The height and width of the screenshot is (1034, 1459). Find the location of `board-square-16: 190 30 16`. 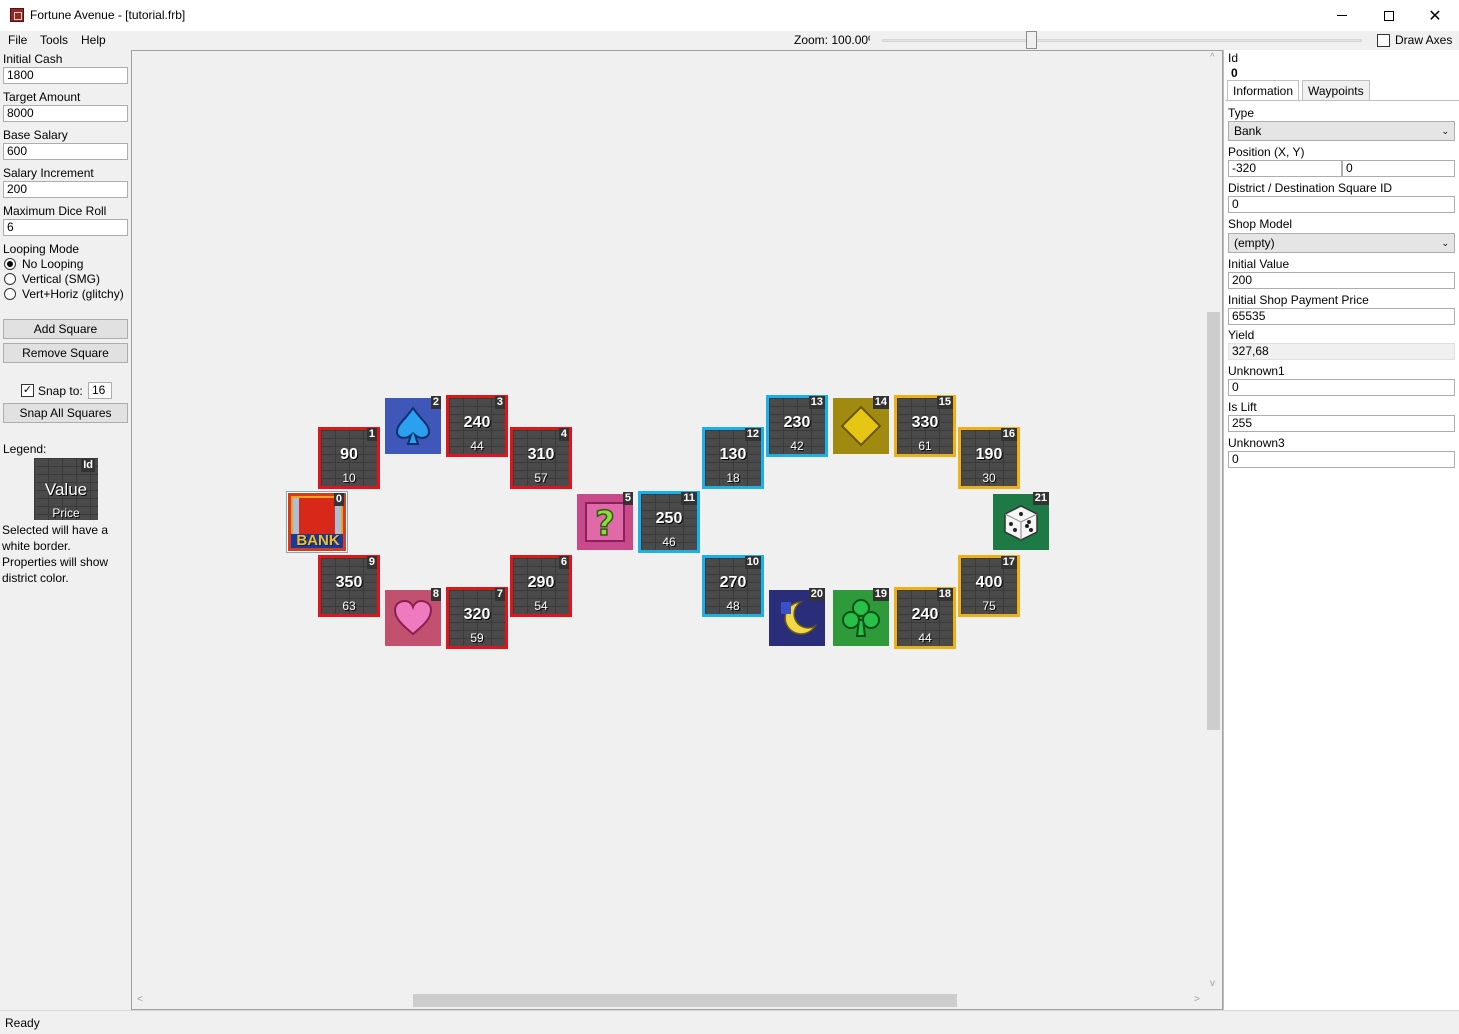

board-square-16: 190 30 16 is located at coordinates (989, 458).